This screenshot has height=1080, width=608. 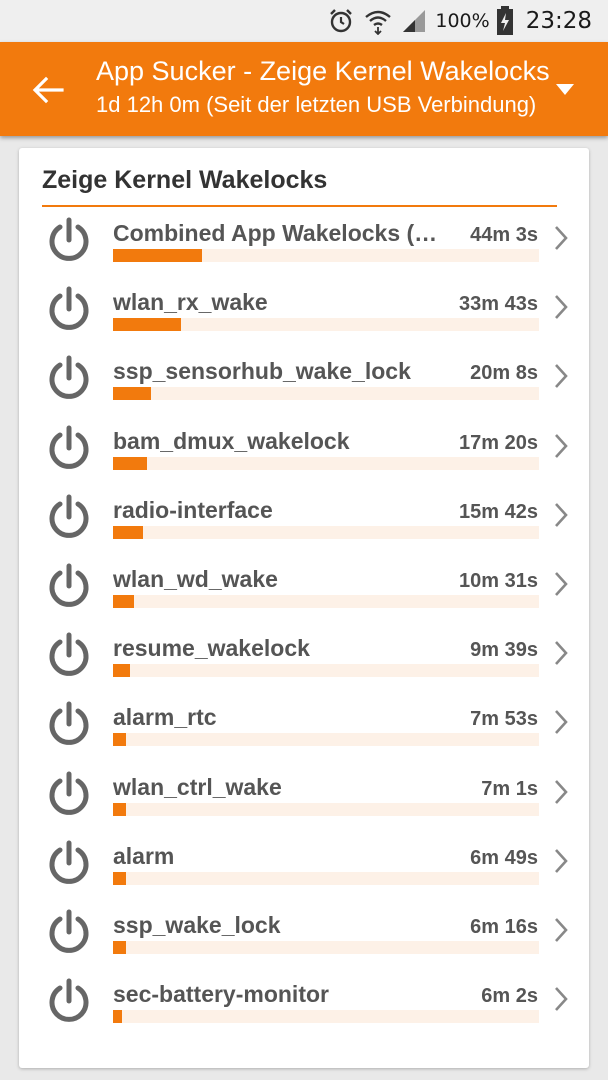 I want to click on wakelock-time: 17m 20s, so click(x=498, y=442).